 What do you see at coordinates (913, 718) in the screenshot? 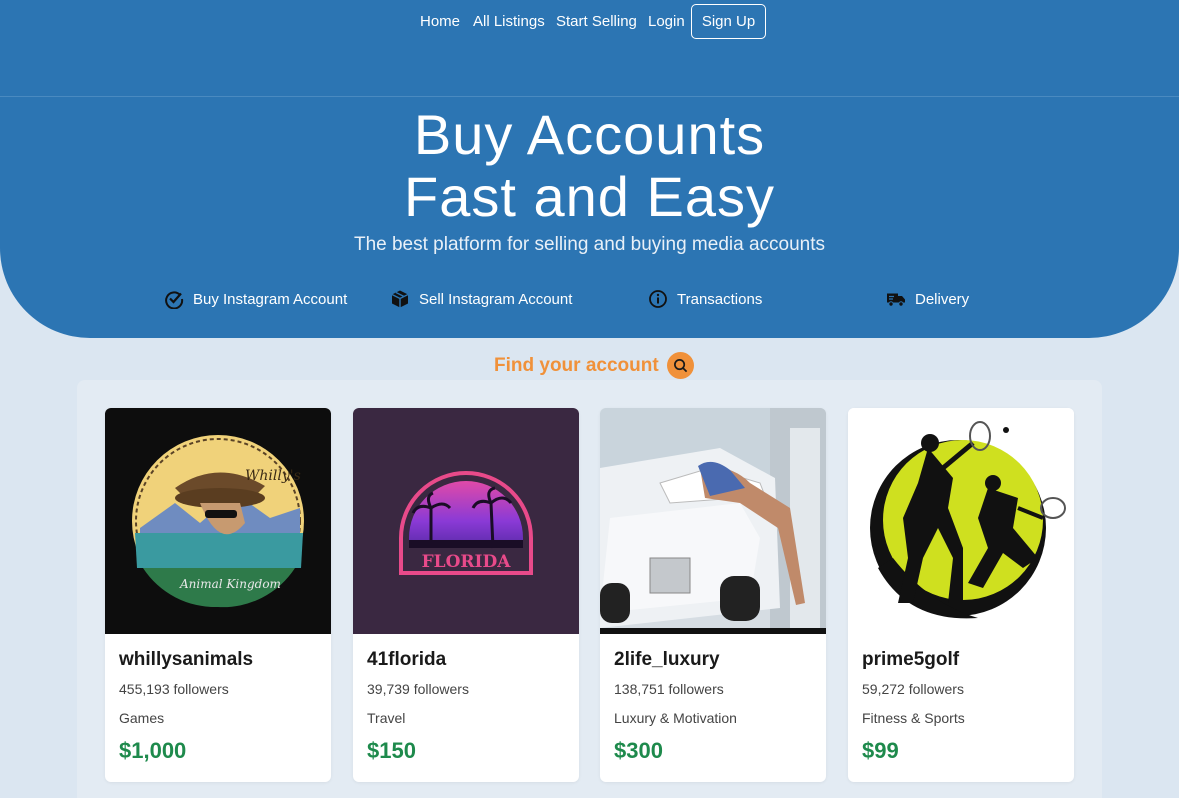
I see `listing-category: Fitness & Sports` at bounding box center [913, 718].